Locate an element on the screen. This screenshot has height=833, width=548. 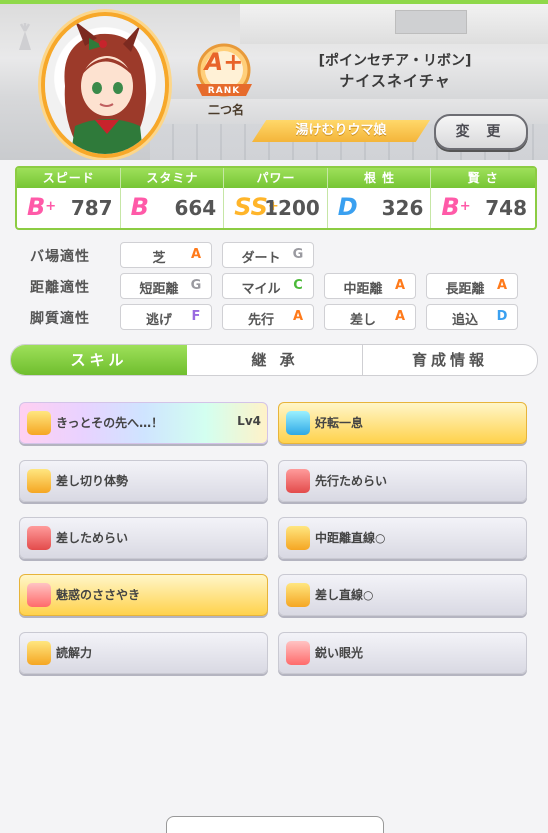
skill-recovery-icon is located at coordinates (298, 423).